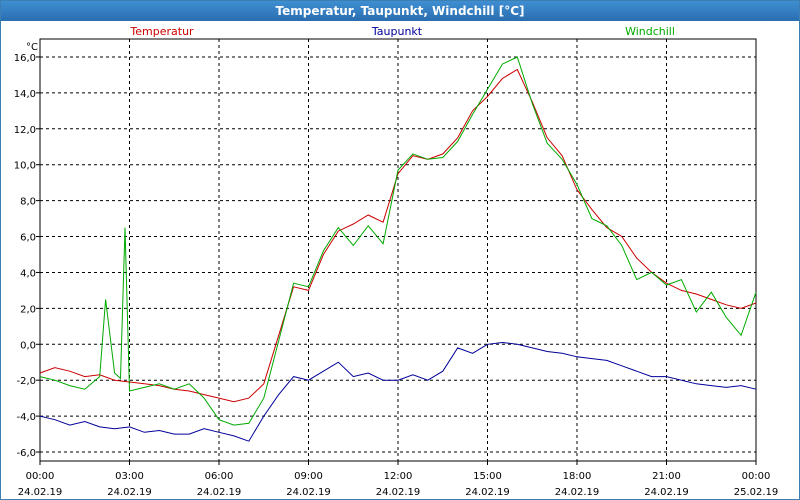 This screenshot has height=500, width=800. What do you see at coordinates (487, 476) in the screenshot?
I see `x-tick-time: 15:00` at bounding box center [487, 476].